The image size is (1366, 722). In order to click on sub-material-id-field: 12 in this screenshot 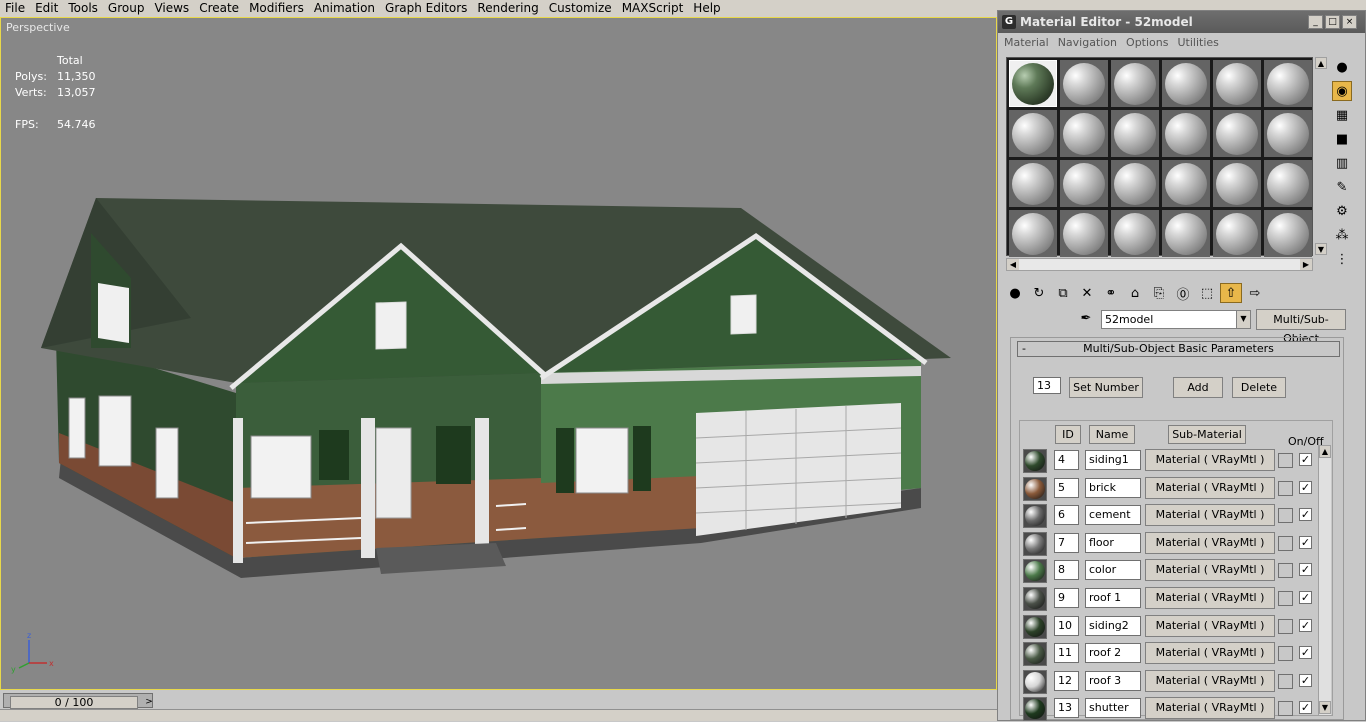, I will do `click(1066, 680)`.